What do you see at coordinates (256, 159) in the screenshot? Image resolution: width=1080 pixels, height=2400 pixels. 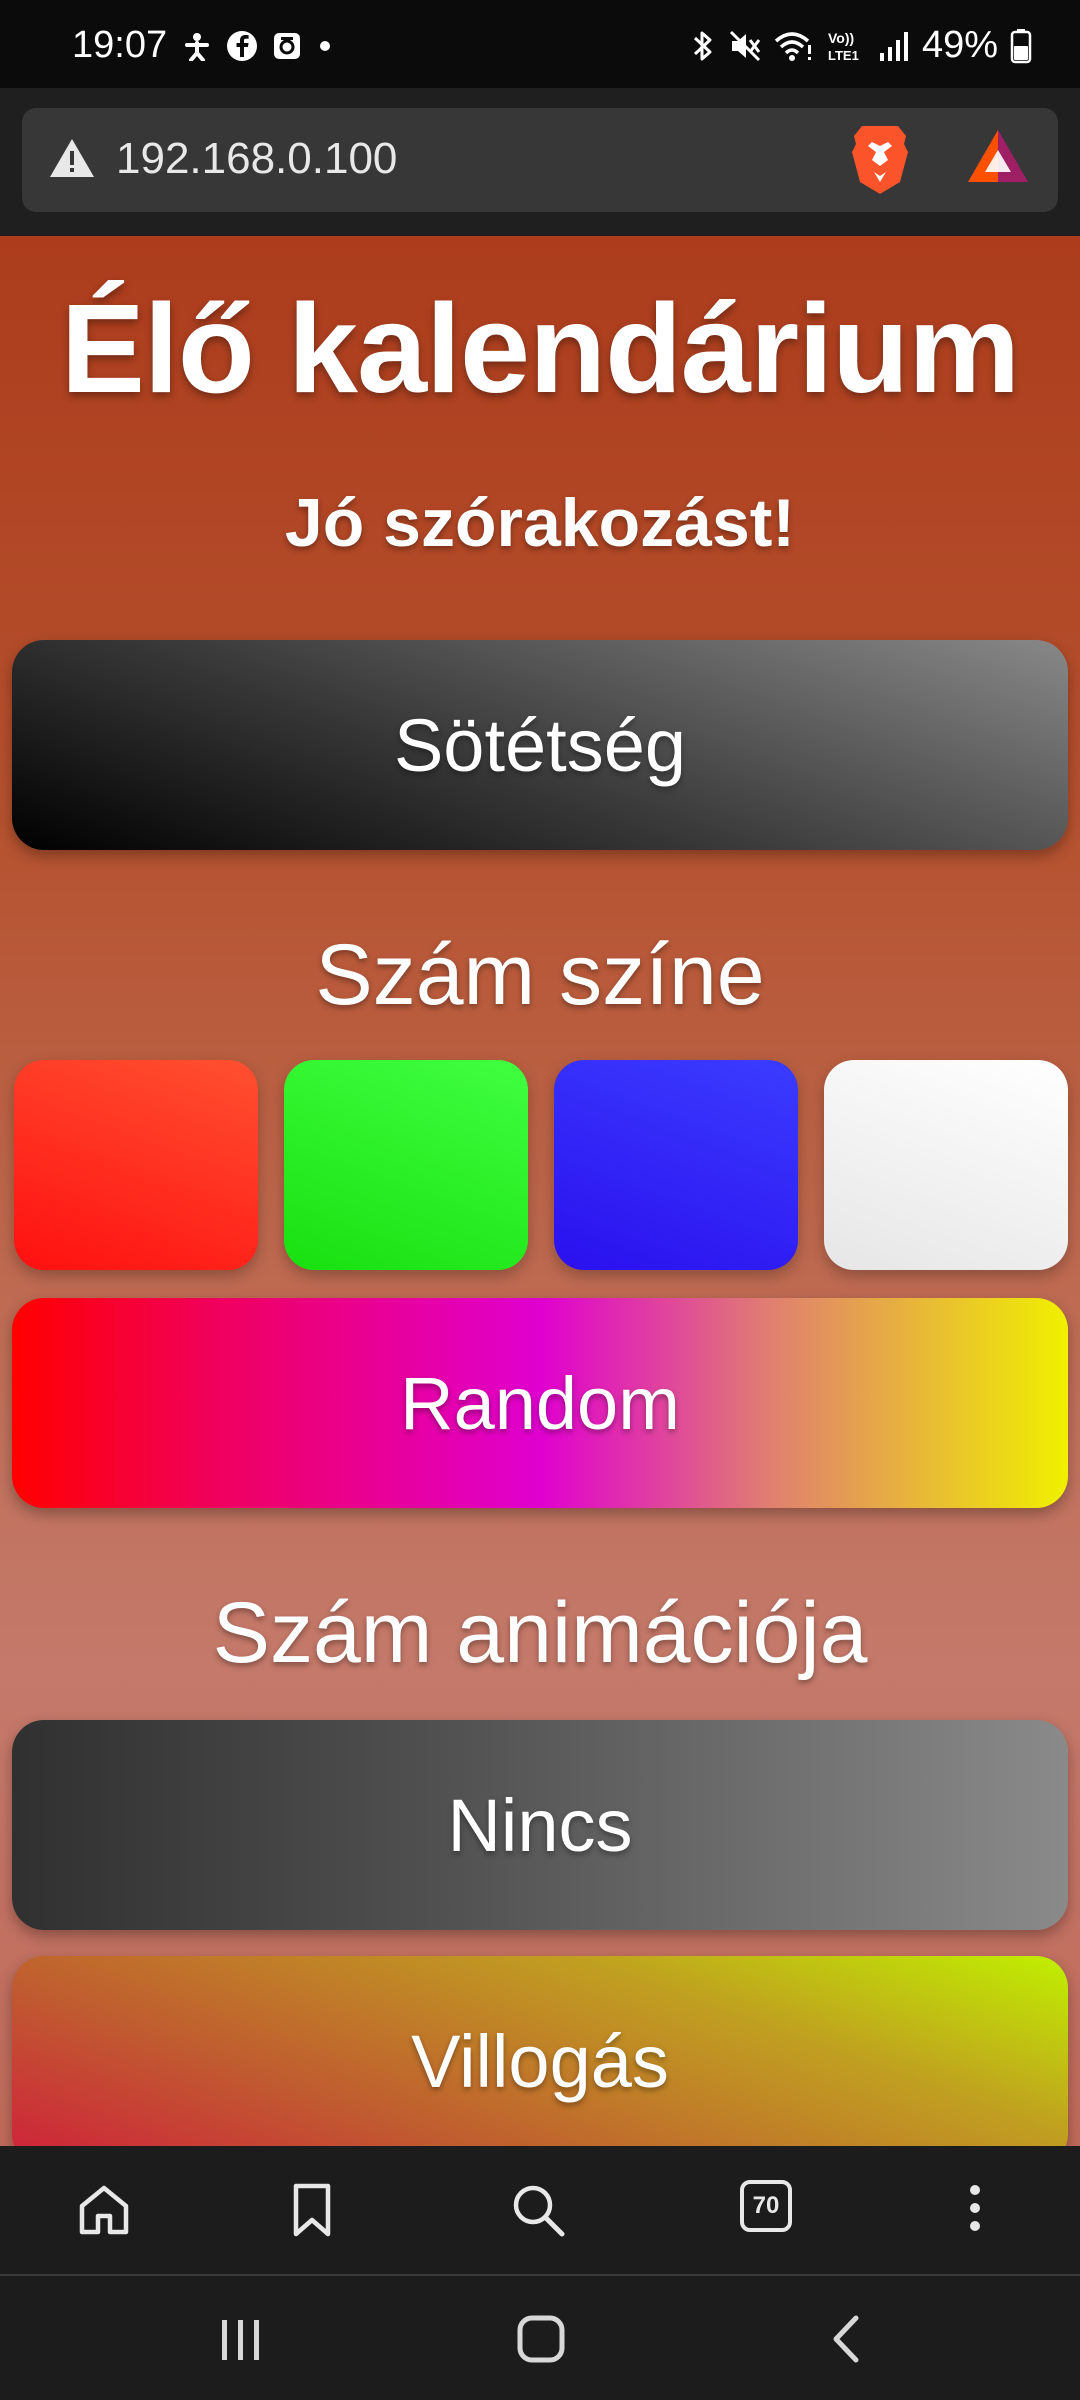 I see `url-text: 192.168.0.100` at bounding box center [256, 159].